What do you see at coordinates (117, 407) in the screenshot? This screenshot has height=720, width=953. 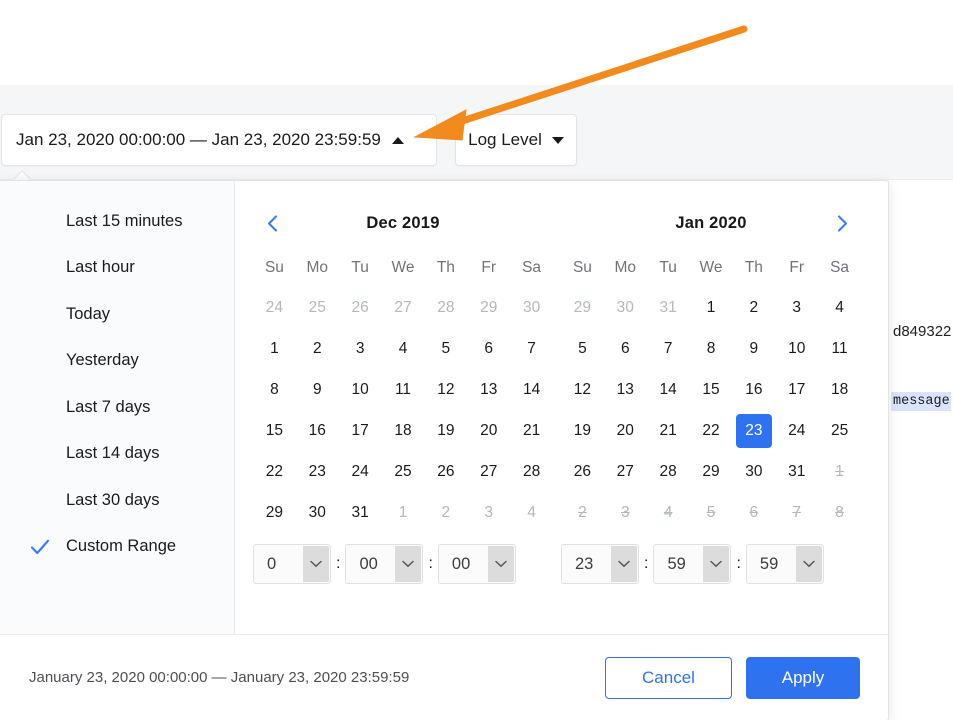 I see `preset-item-last-7-days: Last 7 days` at bounding box center [117, 407].